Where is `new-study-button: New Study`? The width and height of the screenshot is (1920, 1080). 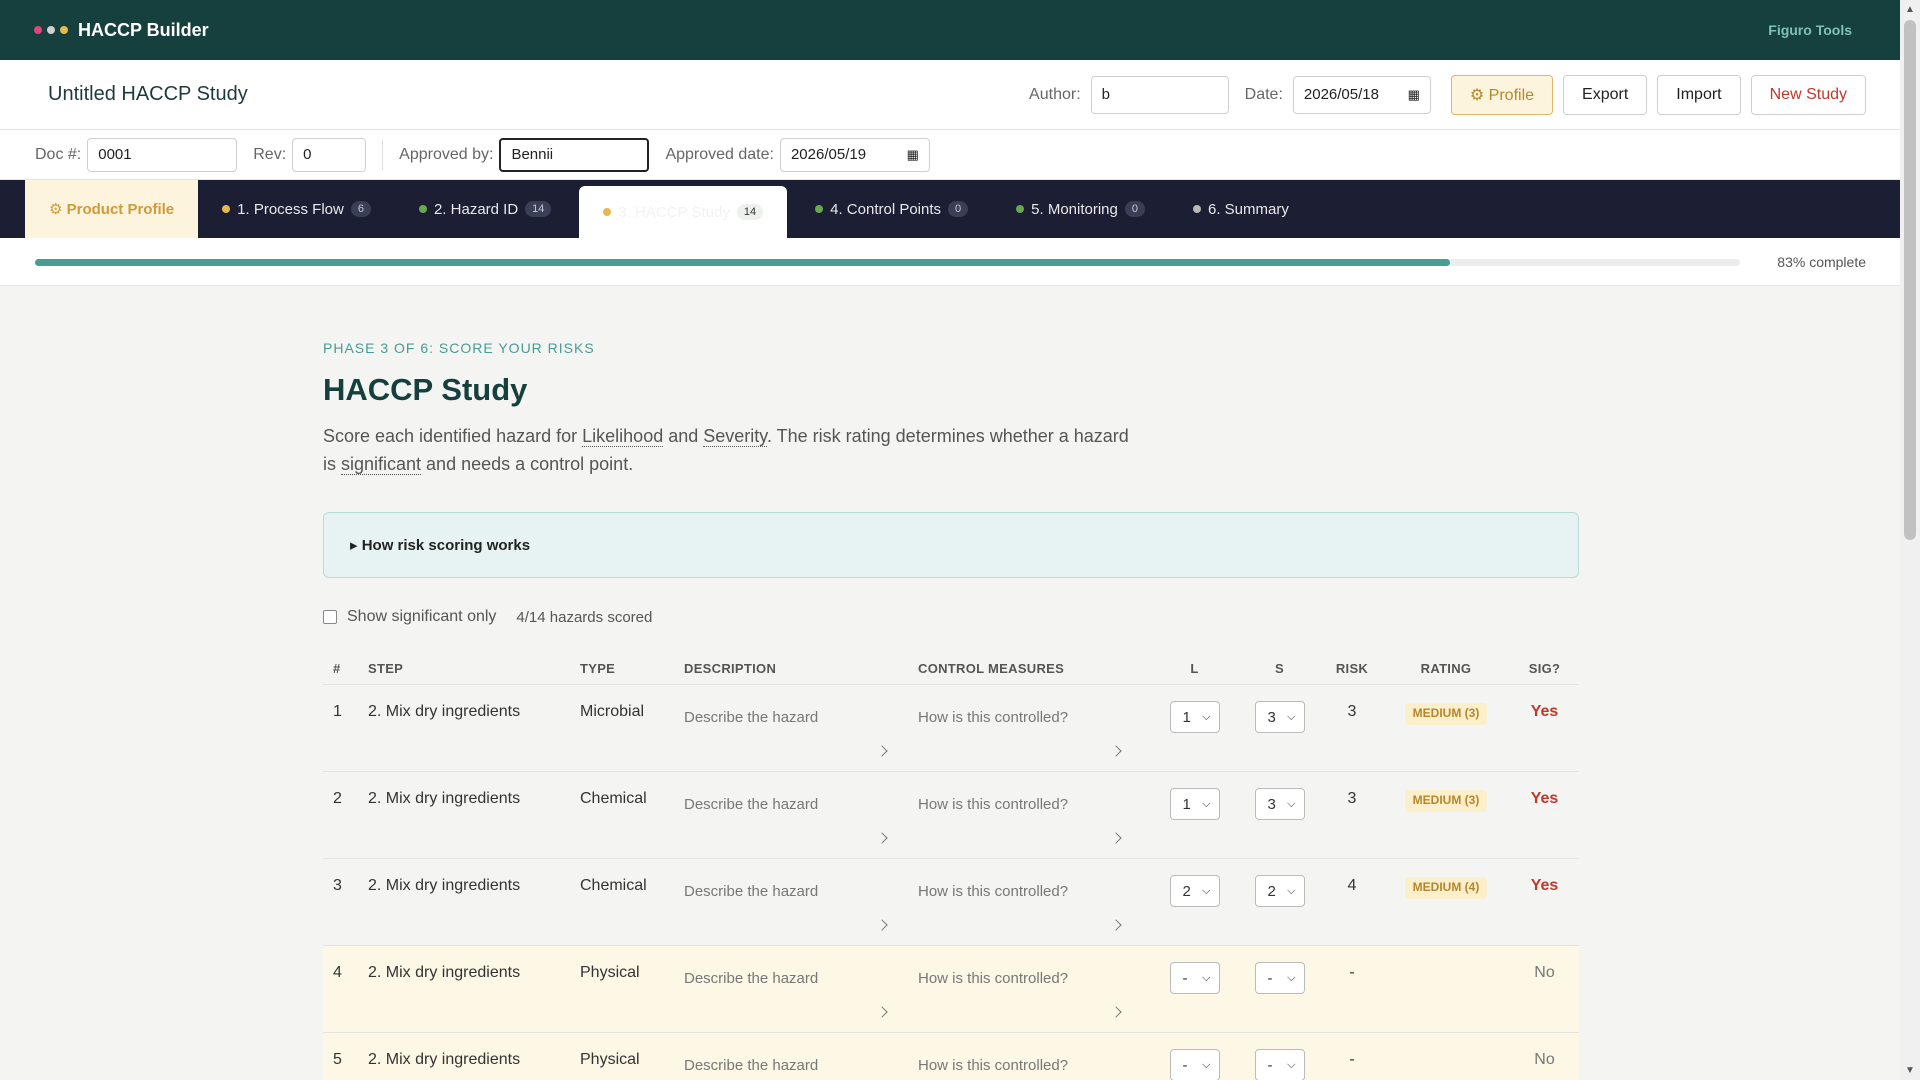 new-study-button: New Study is located at coordinates (1808, 94).